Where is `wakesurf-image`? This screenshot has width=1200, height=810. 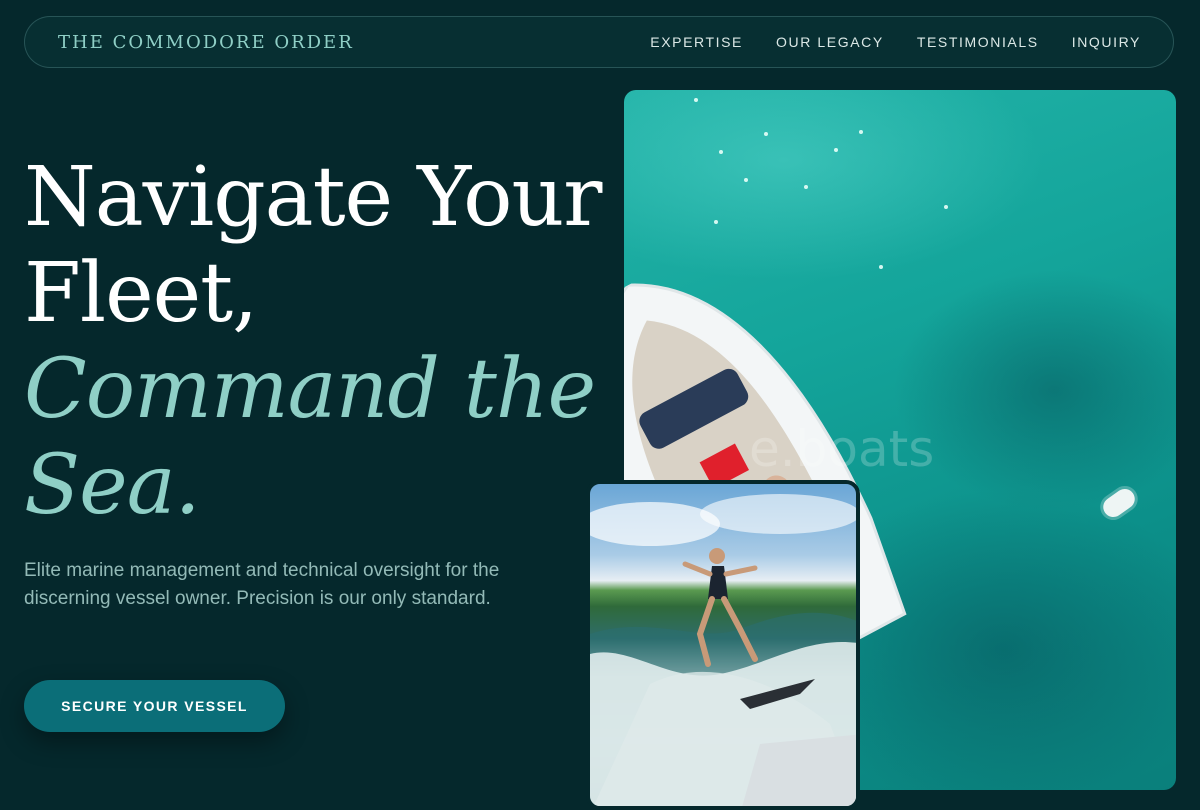
wakesurf-image is located at coordinates (723, 645).